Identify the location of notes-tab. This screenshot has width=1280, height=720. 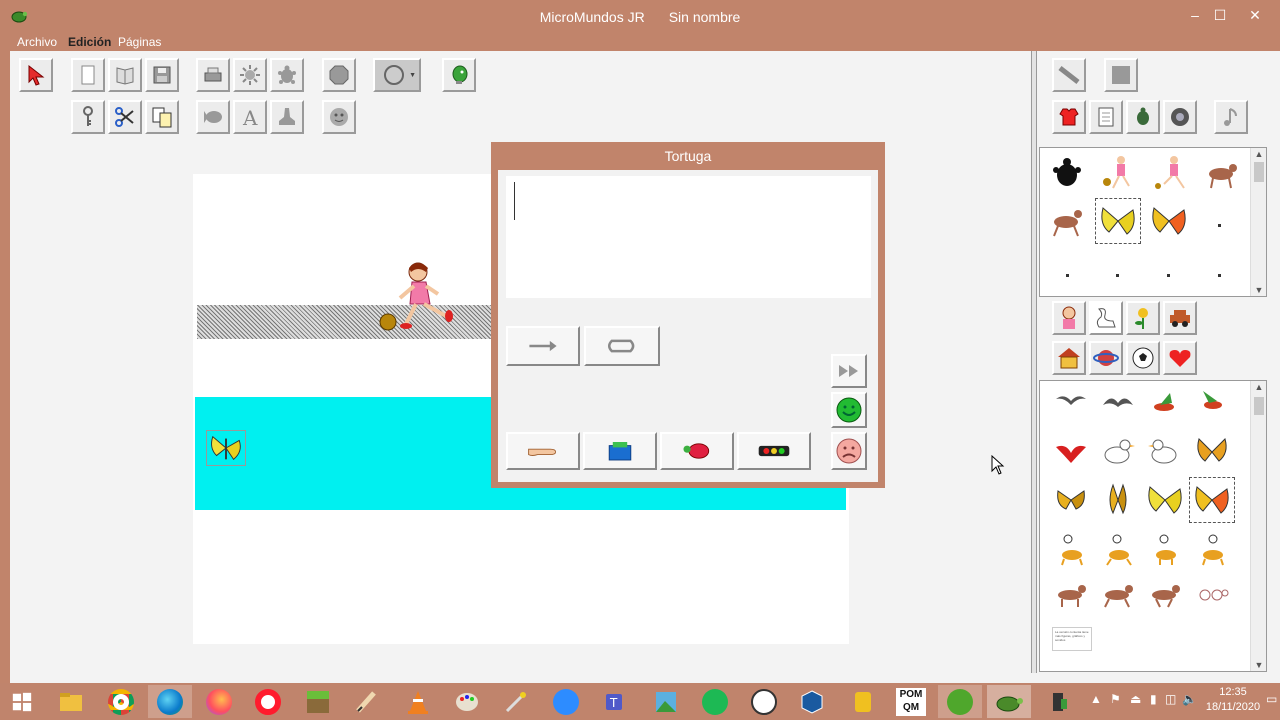
(1106, 117).